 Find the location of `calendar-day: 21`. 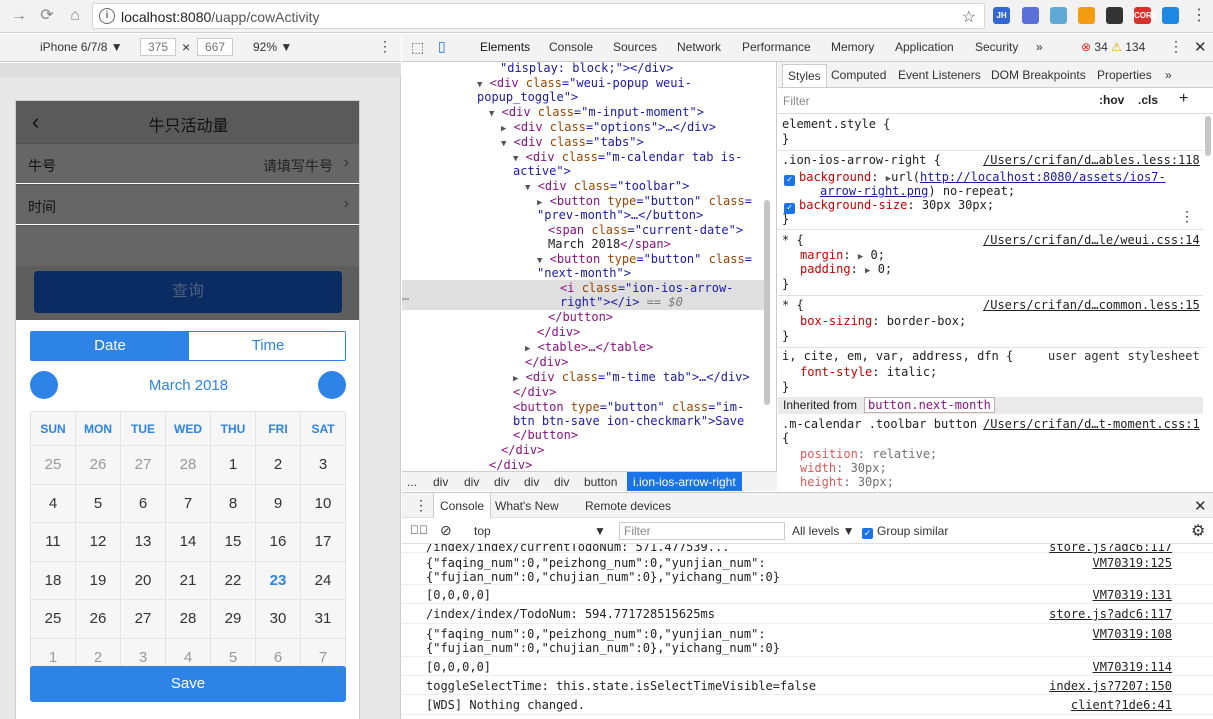

calendar-day: 21 is located at coordinates (188, 580).